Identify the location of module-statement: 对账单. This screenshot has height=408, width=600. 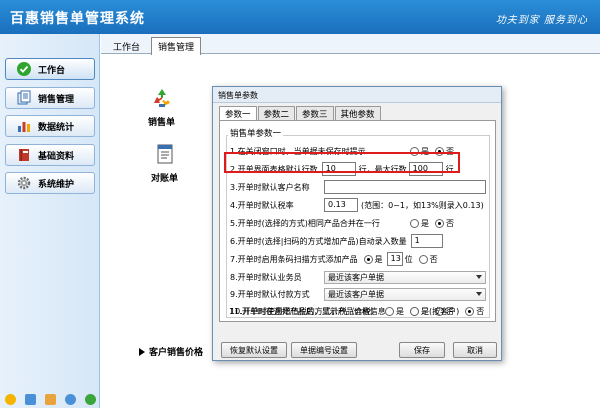
(164, 163).